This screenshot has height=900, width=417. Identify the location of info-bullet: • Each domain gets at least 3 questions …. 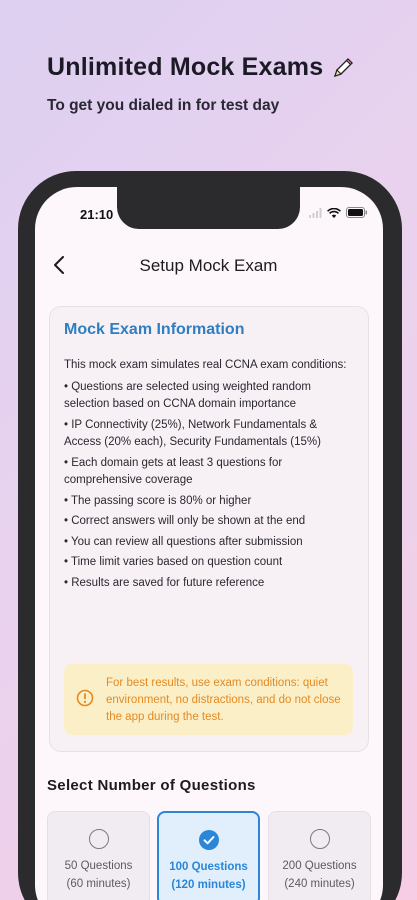
(173, 471).